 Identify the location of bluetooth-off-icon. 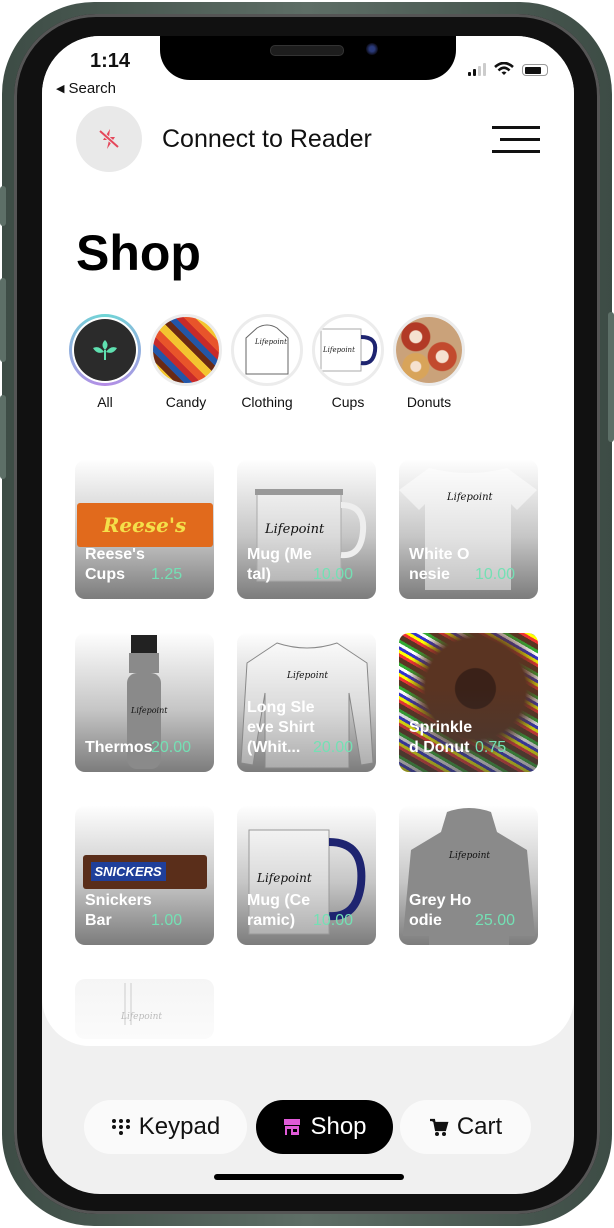
(109, 139).